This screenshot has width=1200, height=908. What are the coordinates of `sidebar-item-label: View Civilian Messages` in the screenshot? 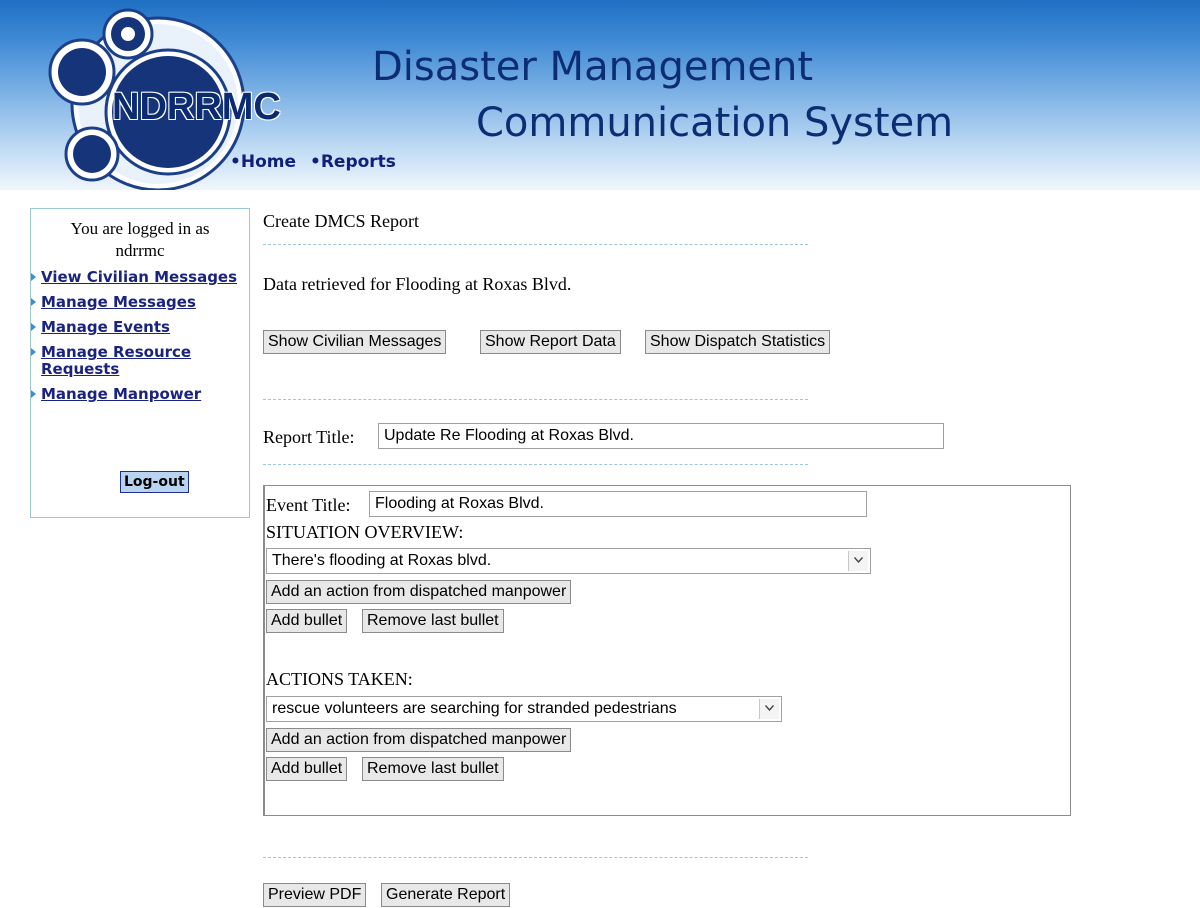 It's located at (139, 277).